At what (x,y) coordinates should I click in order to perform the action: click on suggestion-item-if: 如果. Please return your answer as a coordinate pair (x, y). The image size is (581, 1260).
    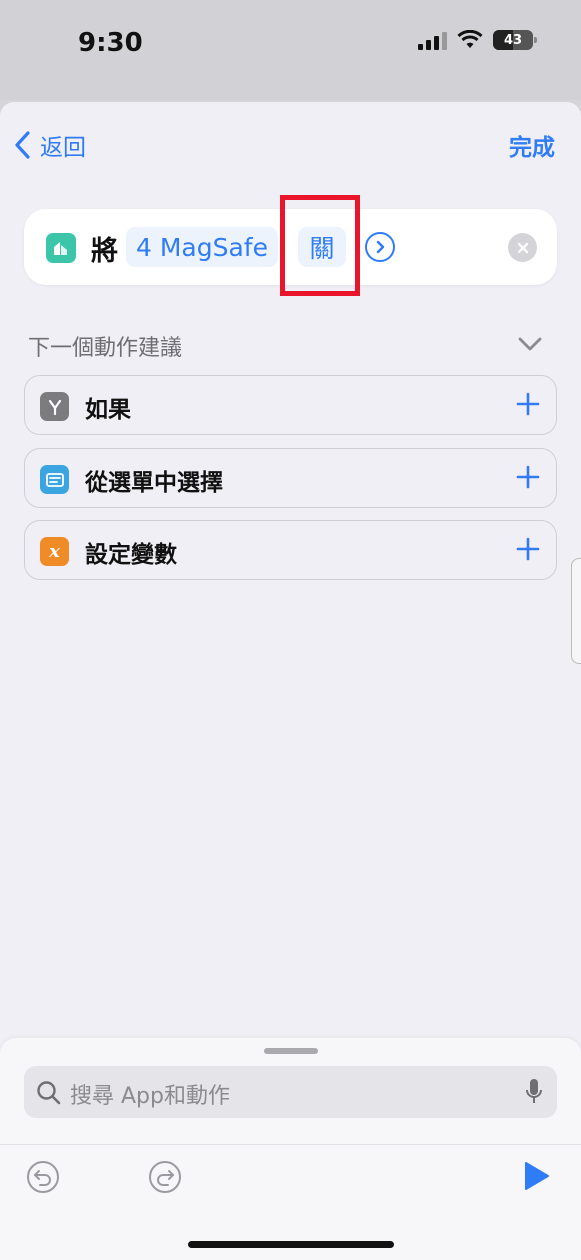
    Looking at the image, I should click on (290, 405).